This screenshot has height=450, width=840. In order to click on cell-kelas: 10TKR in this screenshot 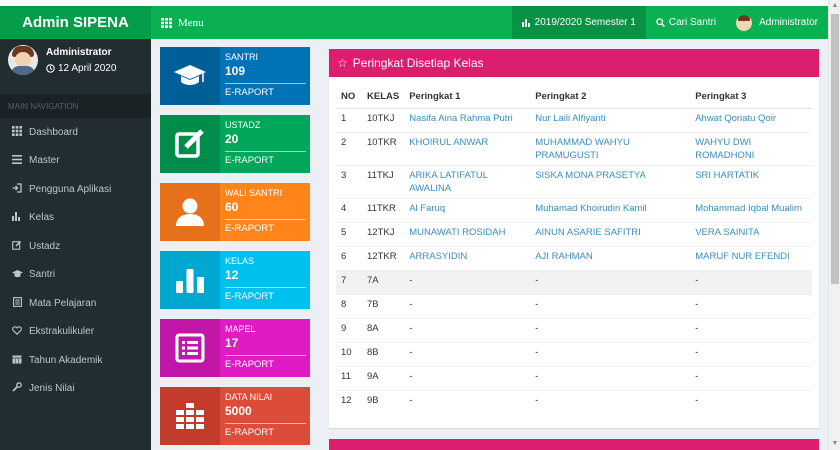, I will do `click(383, 148)`.